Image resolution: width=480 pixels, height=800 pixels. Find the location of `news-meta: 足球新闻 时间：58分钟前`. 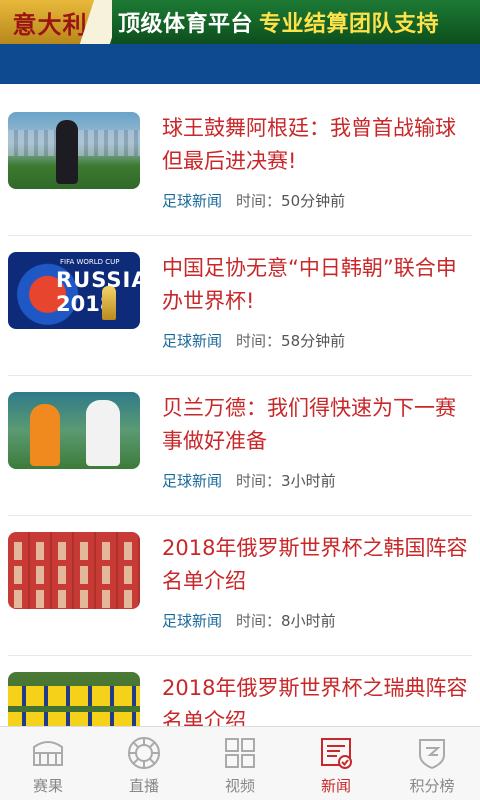

news-meta: 足球新闻 时间：58分钟前 is located at coordinates (253, 340).